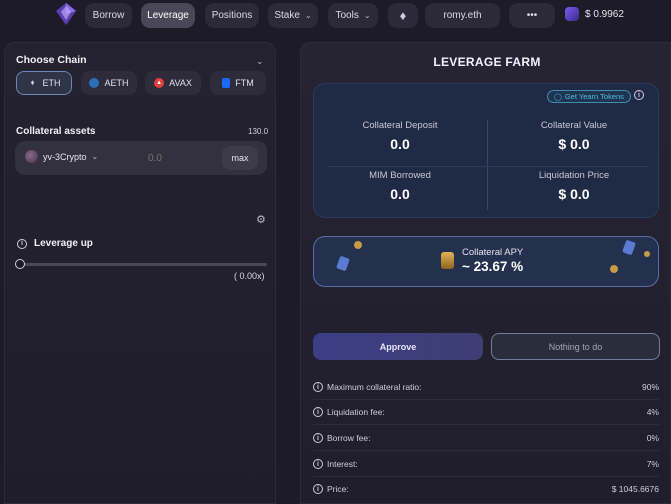 The height and width of the screenshot is (504, 671). I want to click on more-dots-icon: •••, so click(532, 15).